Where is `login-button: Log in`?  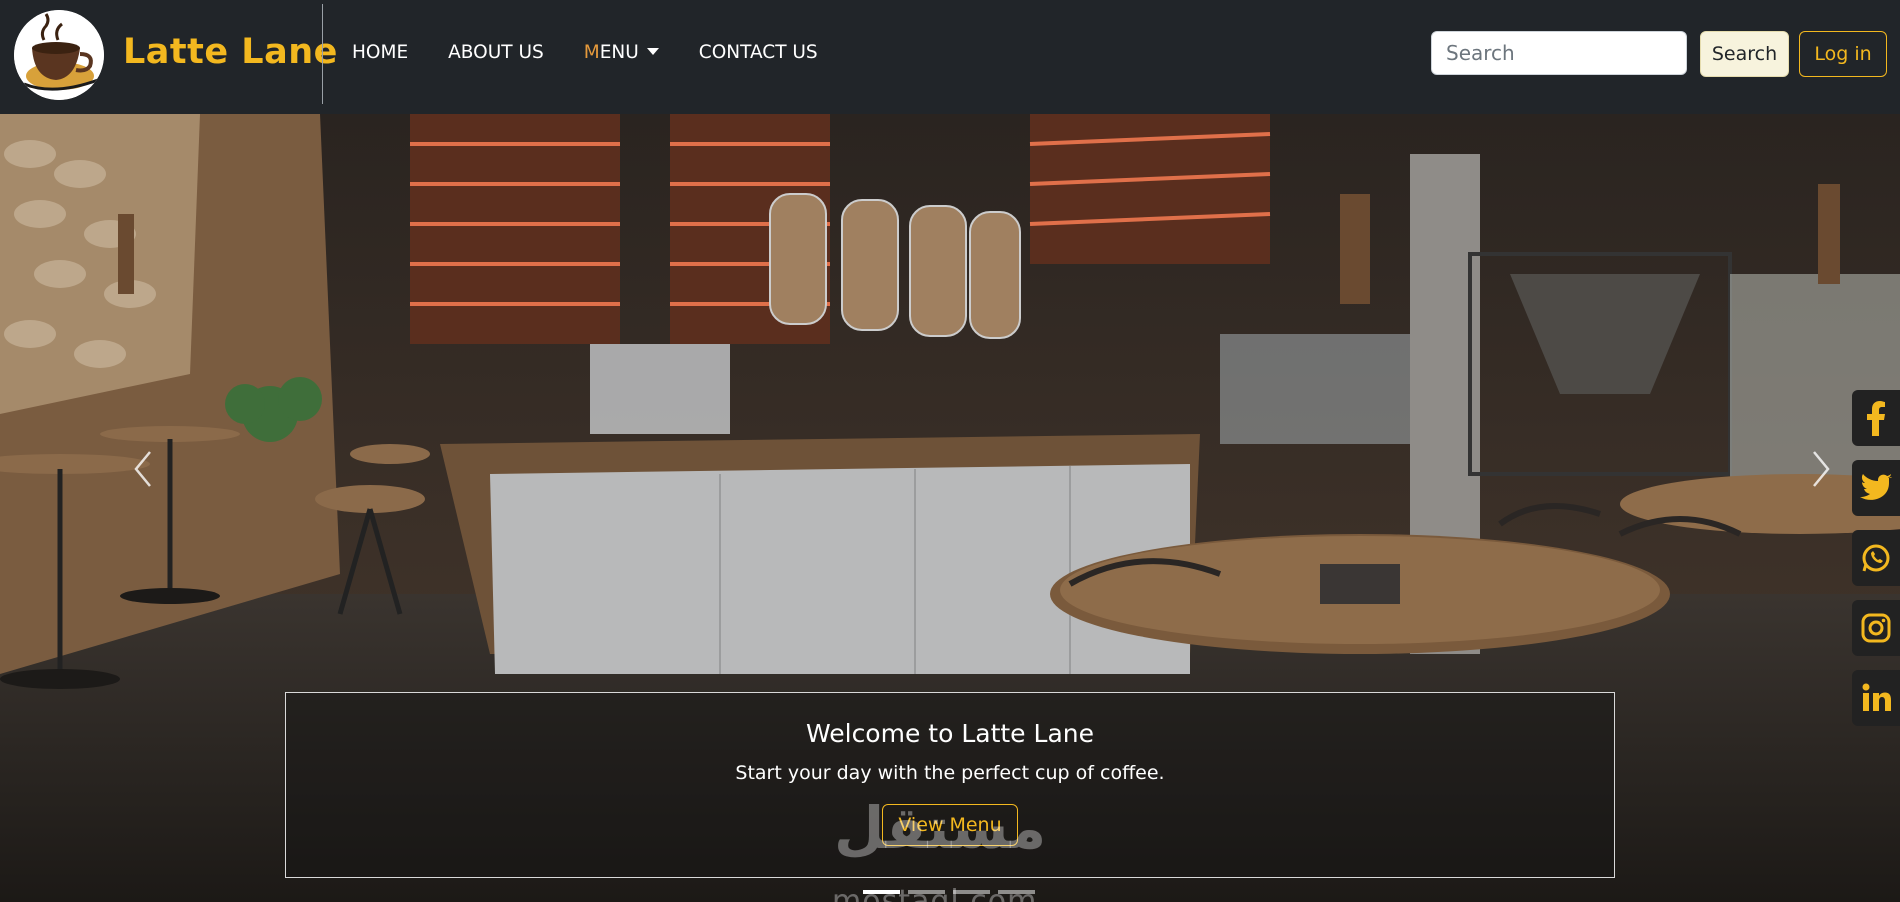 login-button: Log in is located at coordinates (1843, 54).